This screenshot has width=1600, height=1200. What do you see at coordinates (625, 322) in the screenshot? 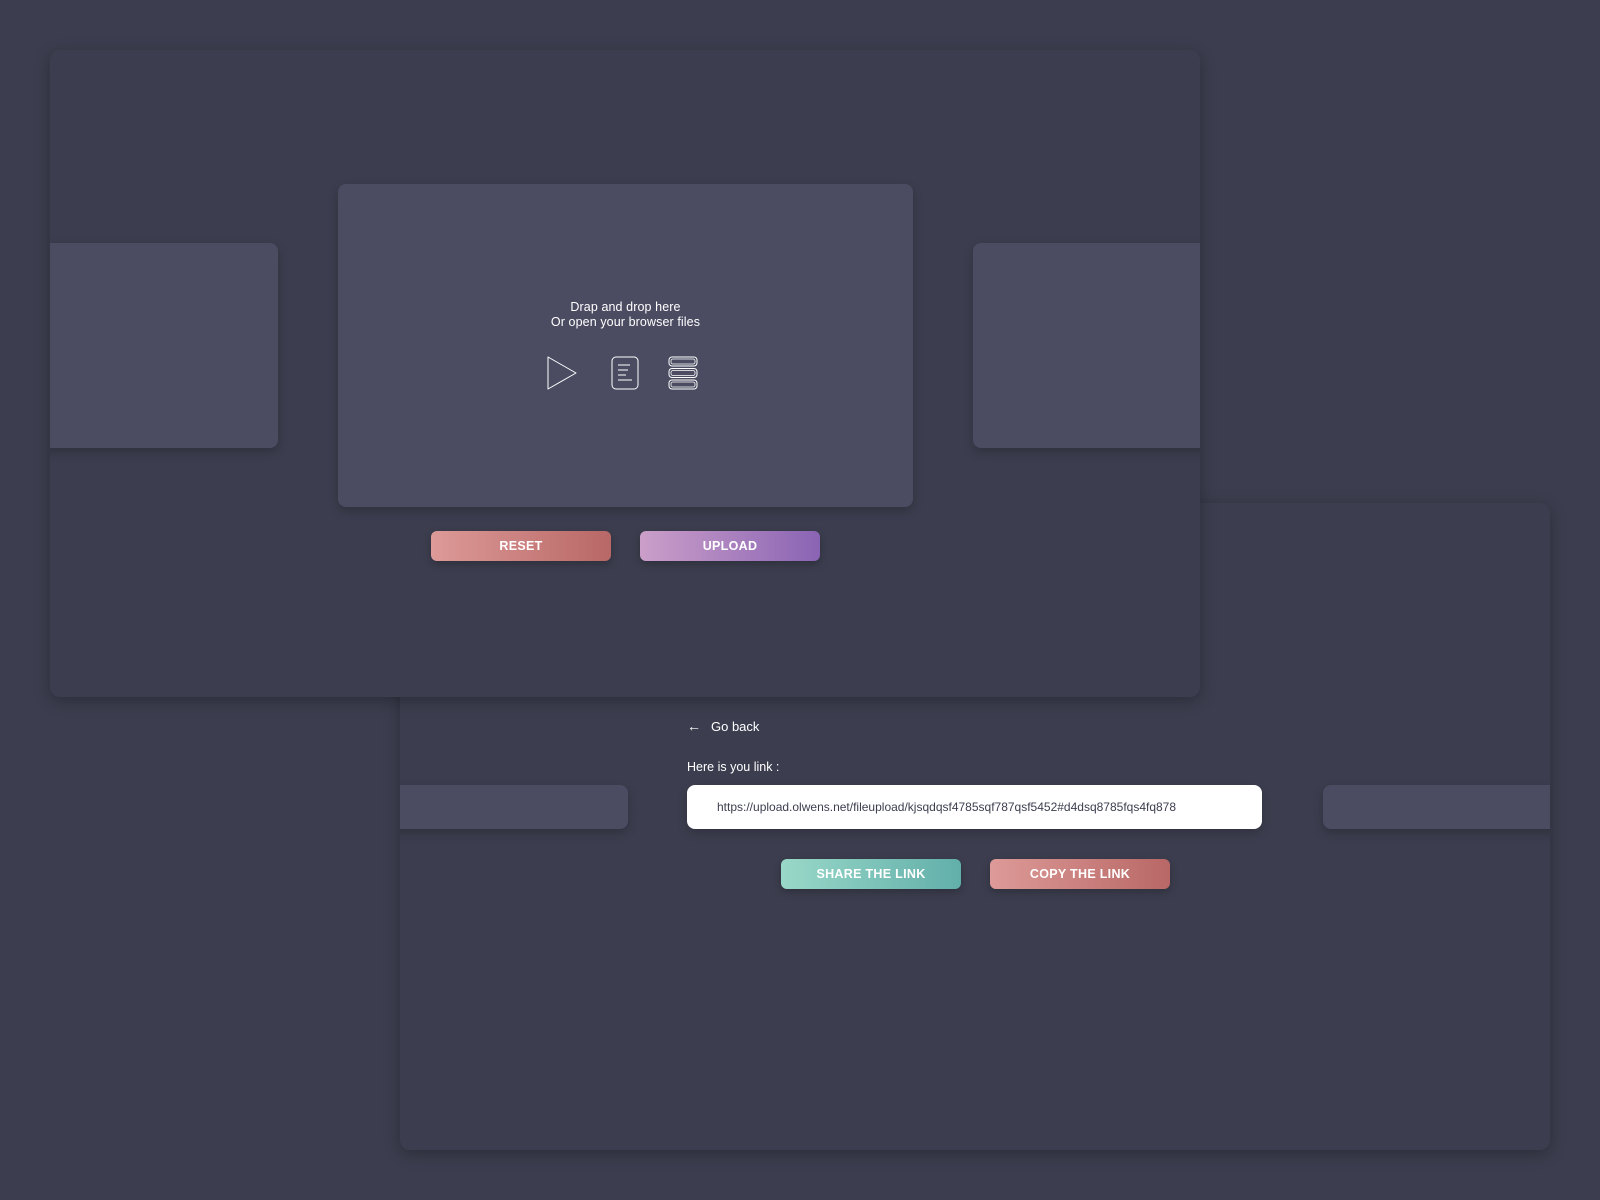
I see `dropzone-line-2: Or open your browser files` at bounding box center [625, 322].